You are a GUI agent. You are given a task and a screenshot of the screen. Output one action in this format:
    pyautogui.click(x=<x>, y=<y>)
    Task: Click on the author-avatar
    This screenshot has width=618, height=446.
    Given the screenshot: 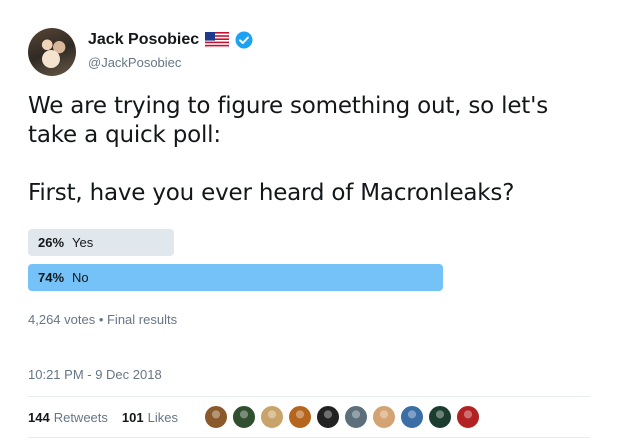 What is the action you would take?
    pyautogui.click(x=52, y=52)
    